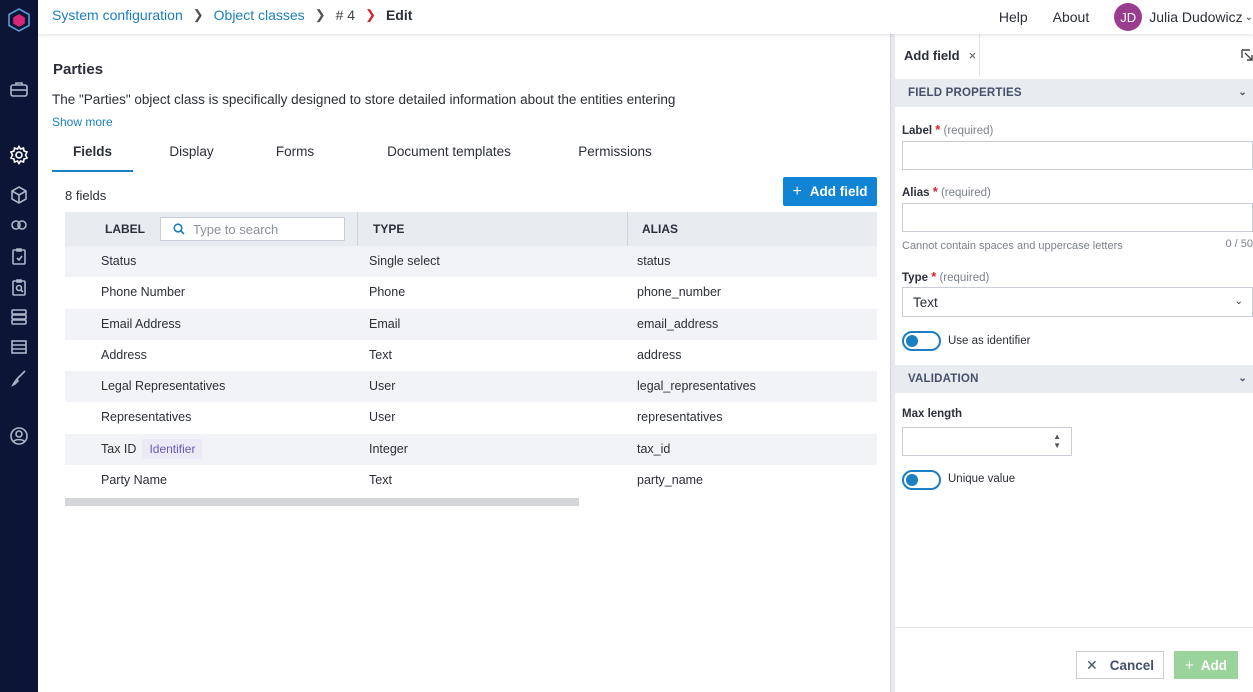 The image size is (1253, 692). What do you see at coordinates (259, 15) in the screenshot?
I see `breadcrumb-object-classes: Object classes` at bounding box center [259, 15].